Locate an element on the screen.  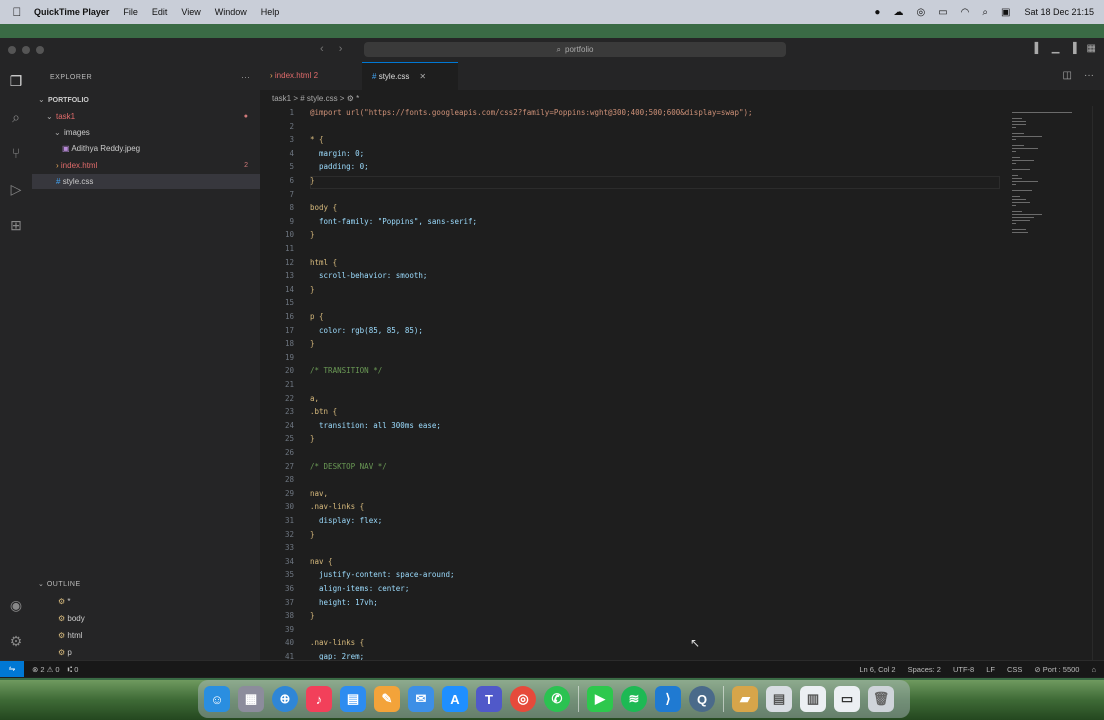
preview-icon: ▤ is located at coordinates (779, 699).